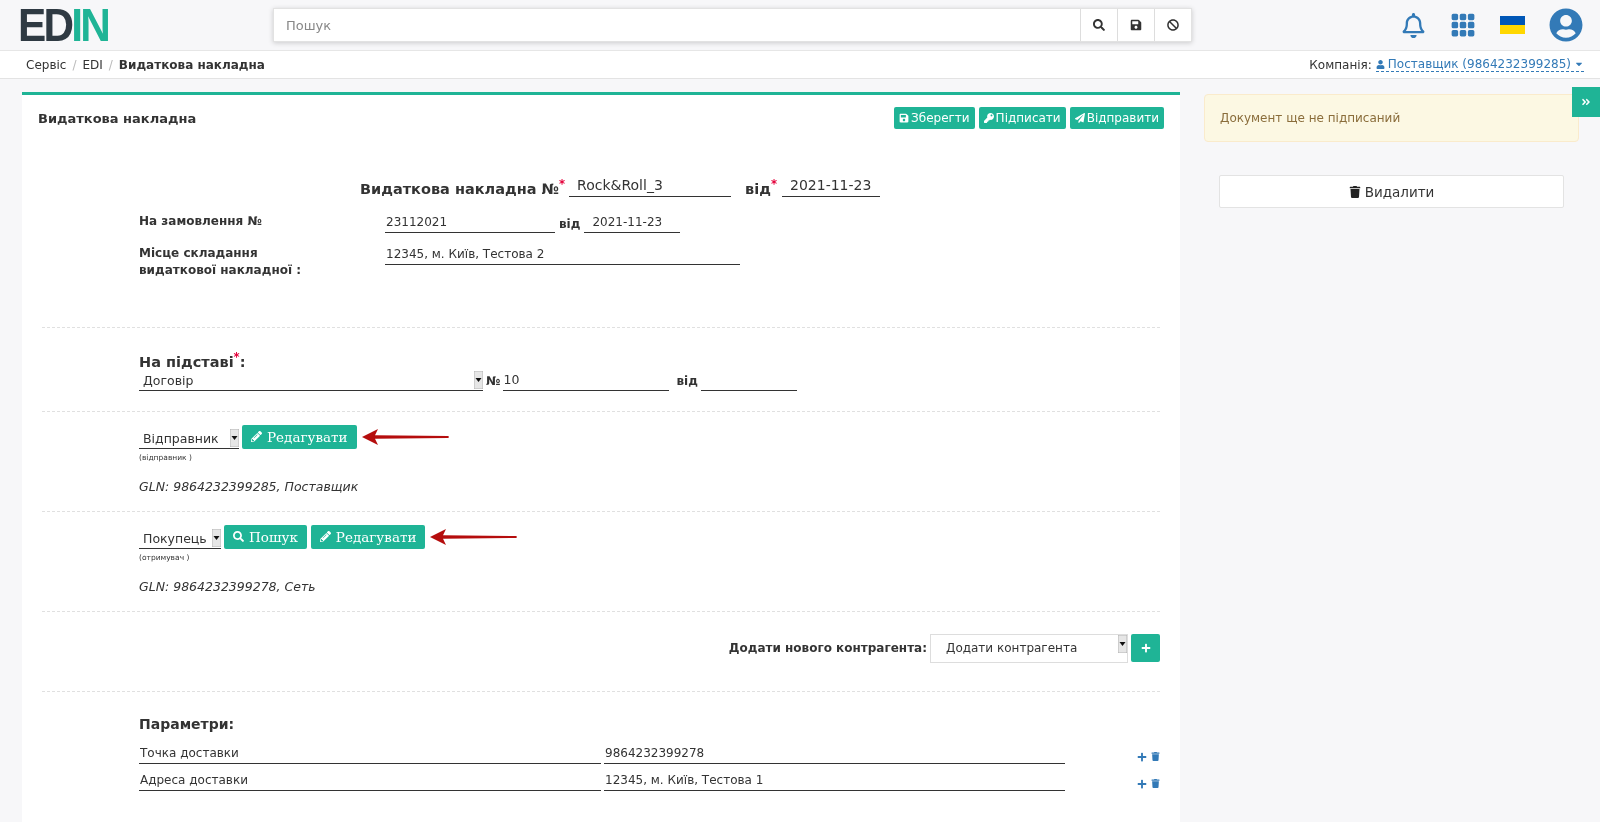 The image size is (1600, 822). Describe the element at coordinates (562, 255) in the screenshot. I see `place-field: 12345, м. Київ, Тестова 2` at that location.